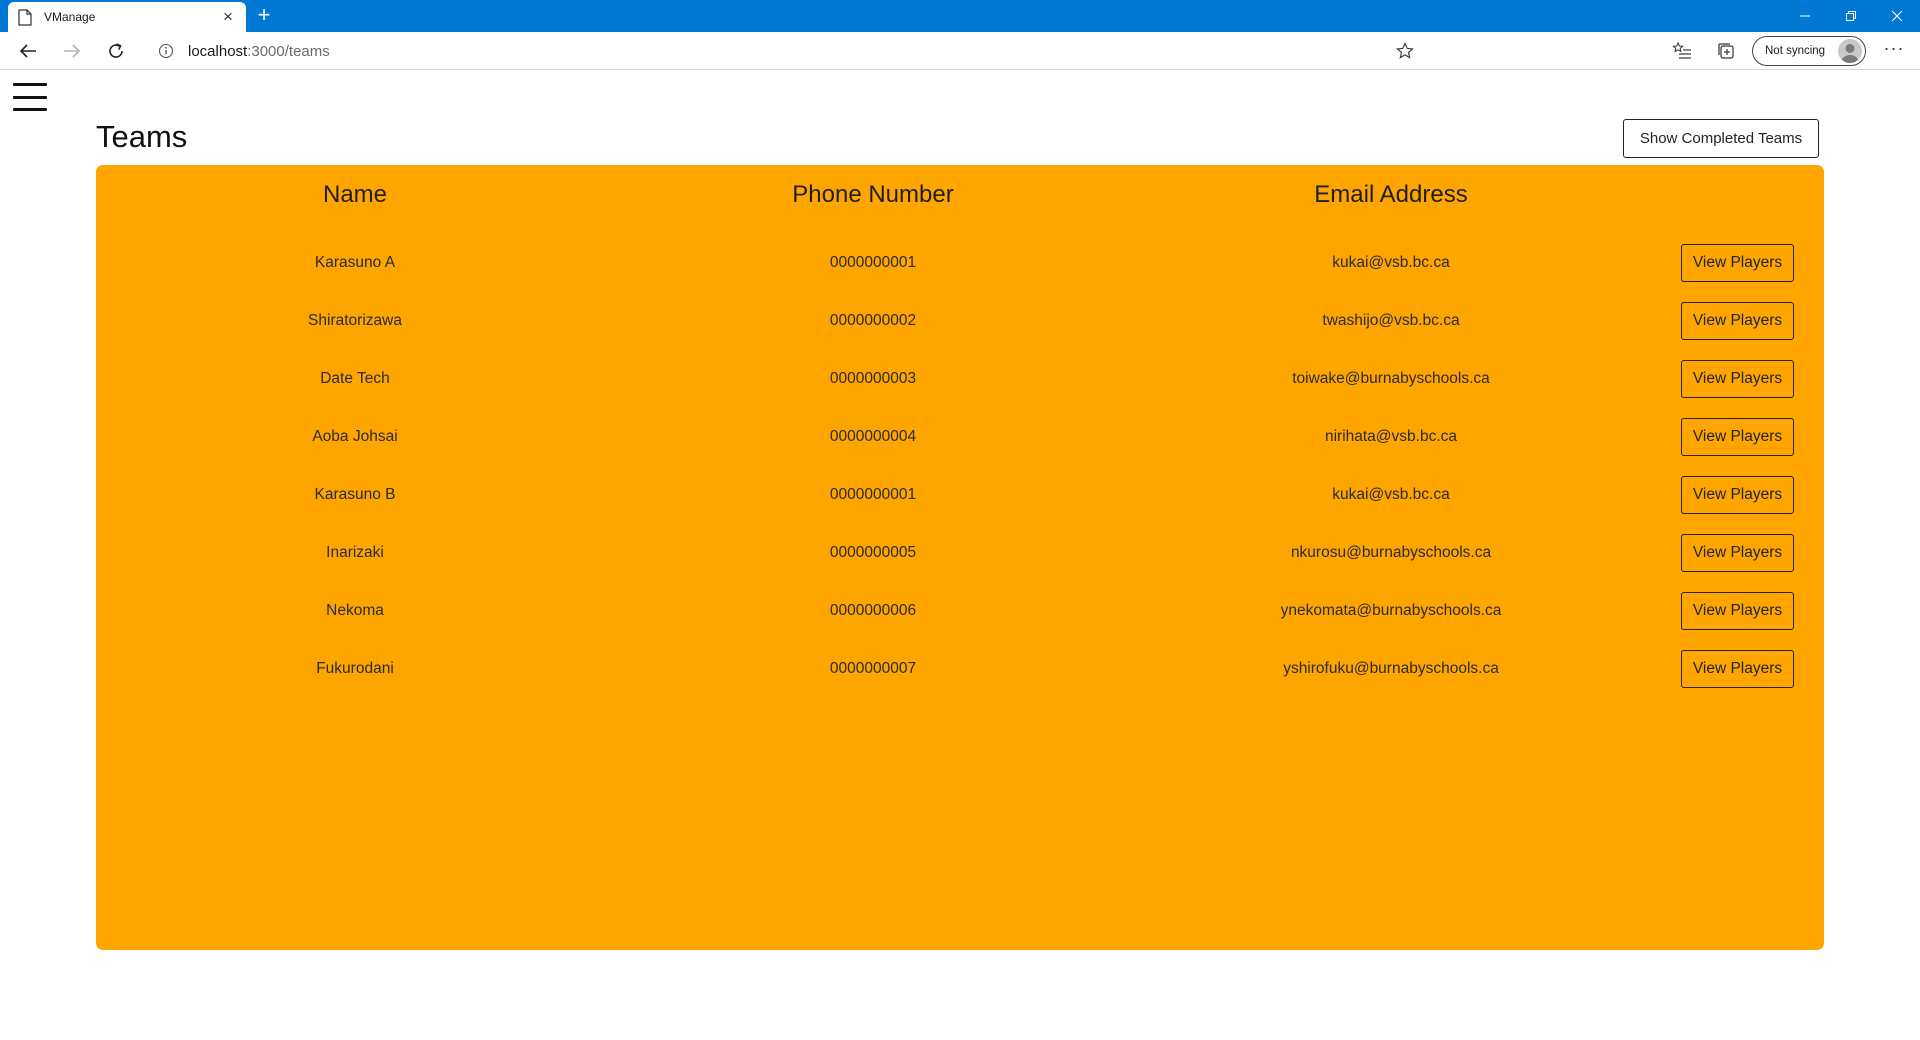 The width and height of the screenshot is (1920, 1040). What do you see at coordinates (1897, 16) in the screenshot?
I see `close-window-icon` at bounding box center [1897, 16].